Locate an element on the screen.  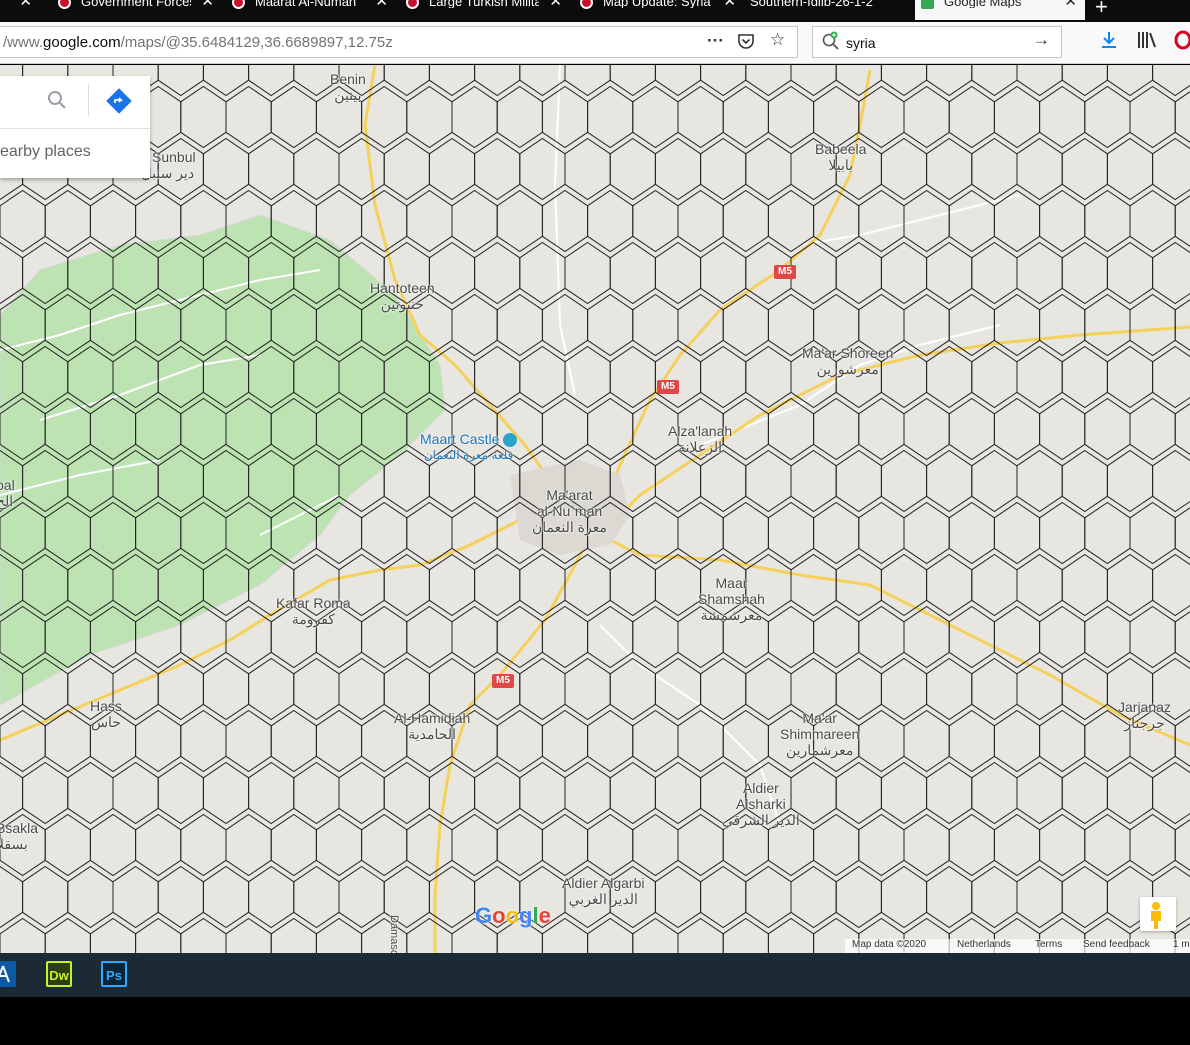
tab-title: Map Update: Syria is located at coordinates (657, 4).